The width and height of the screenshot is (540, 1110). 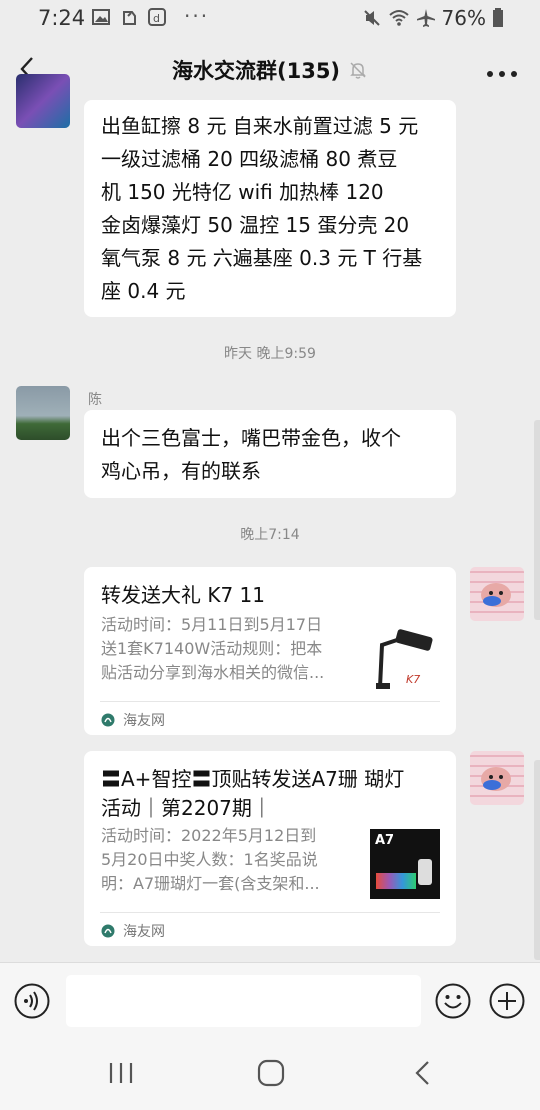 I want to click on message-line: 鸡心吊，有的联系, so click(x=181, y=471).